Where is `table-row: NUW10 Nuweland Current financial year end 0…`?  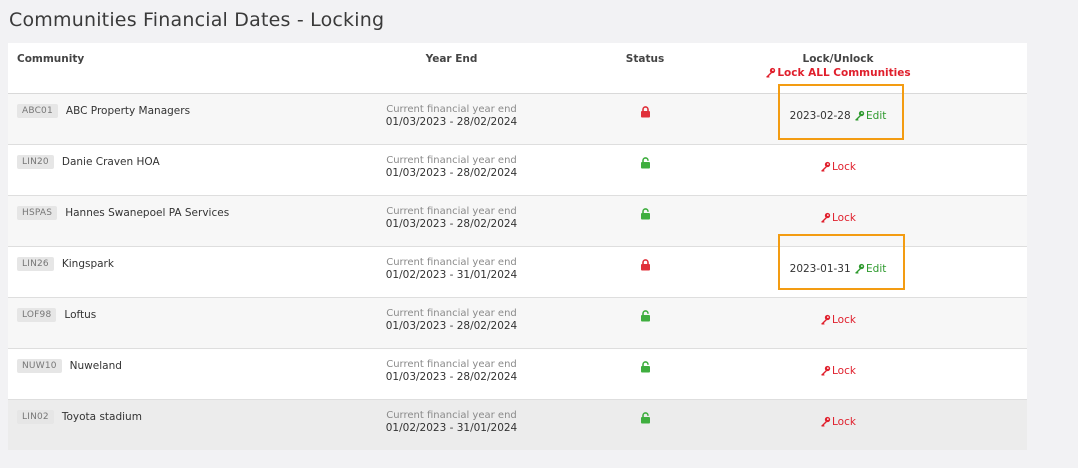
table-row: NUW10 Nuweland Current financial year end 0… is located at coordinates (517, 374).